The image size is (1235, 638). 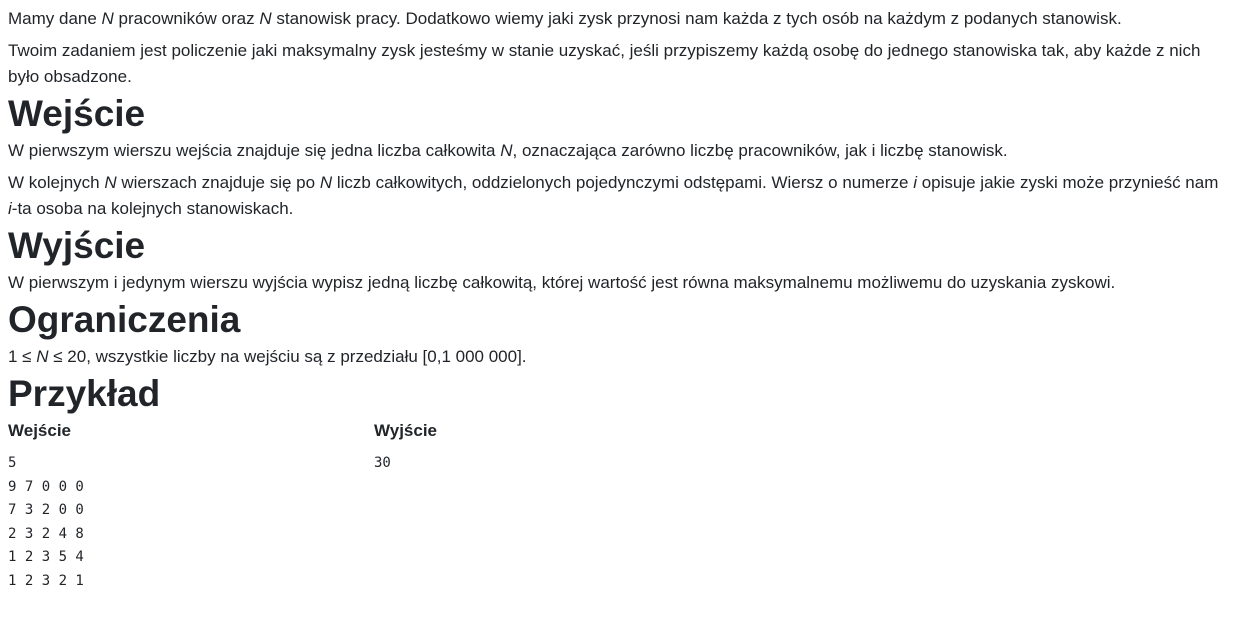 What do you see at coordinates (77, 113) in the screenshot?
I see `input-heading: Wejście` at bounding box center [77, 113].